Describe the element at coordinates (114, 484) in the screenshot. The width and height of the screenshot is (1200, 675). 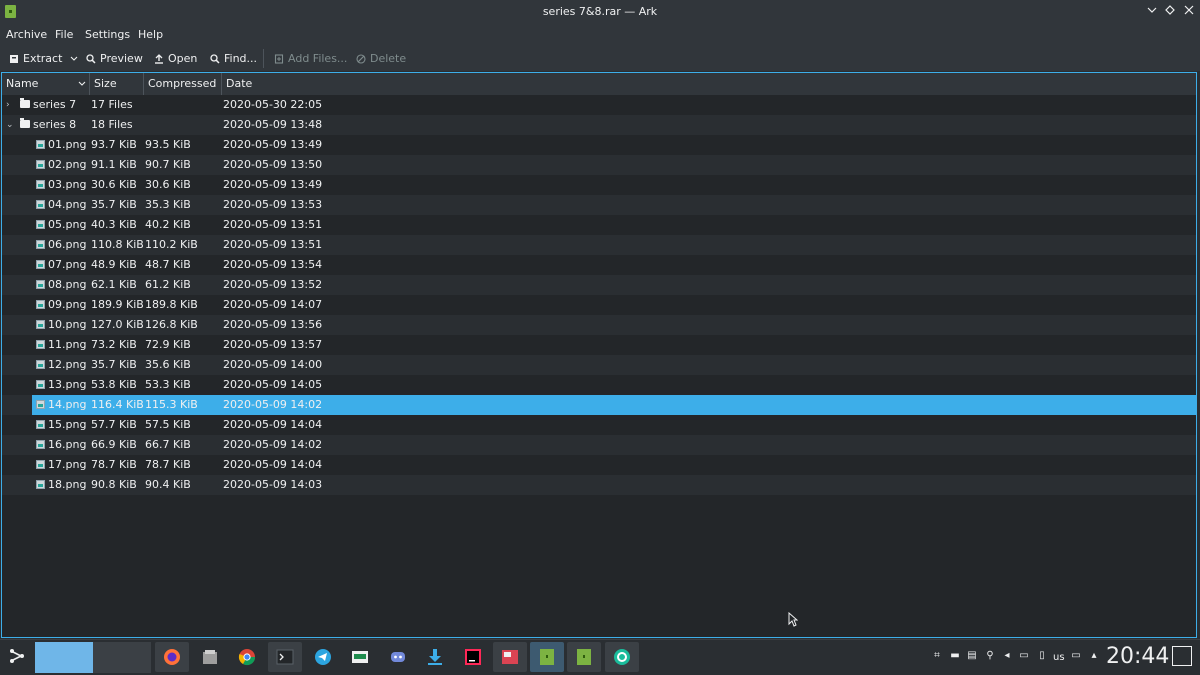
I see `file-size: 90.8 KiB` at that location.